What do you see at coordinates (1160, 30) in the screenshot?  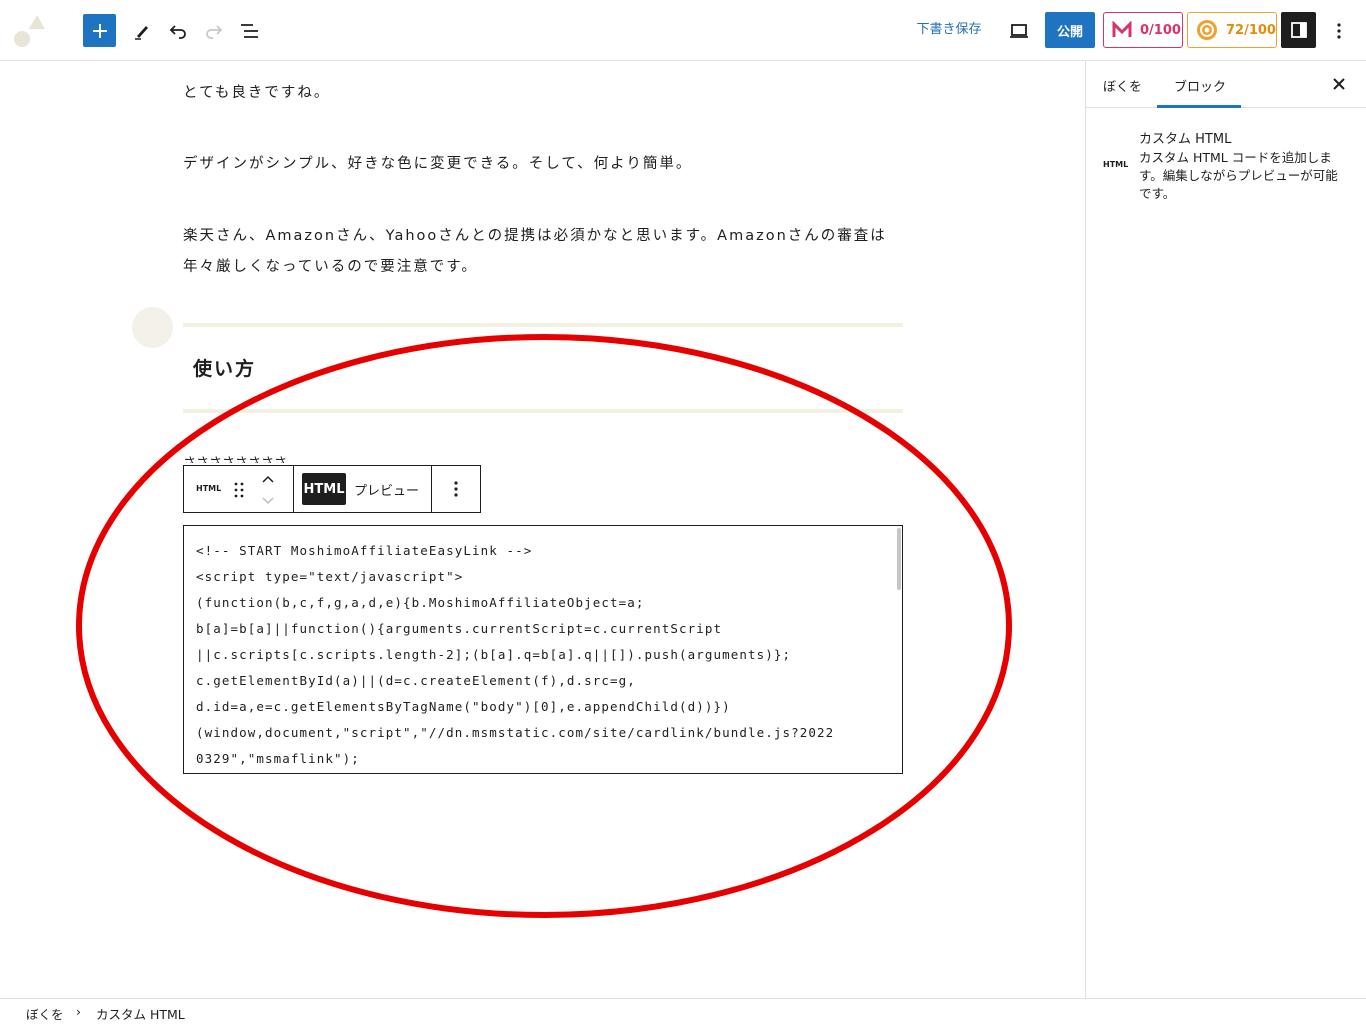 I see `seo-score-value: 0/100` at bounding box center [1160, 30].